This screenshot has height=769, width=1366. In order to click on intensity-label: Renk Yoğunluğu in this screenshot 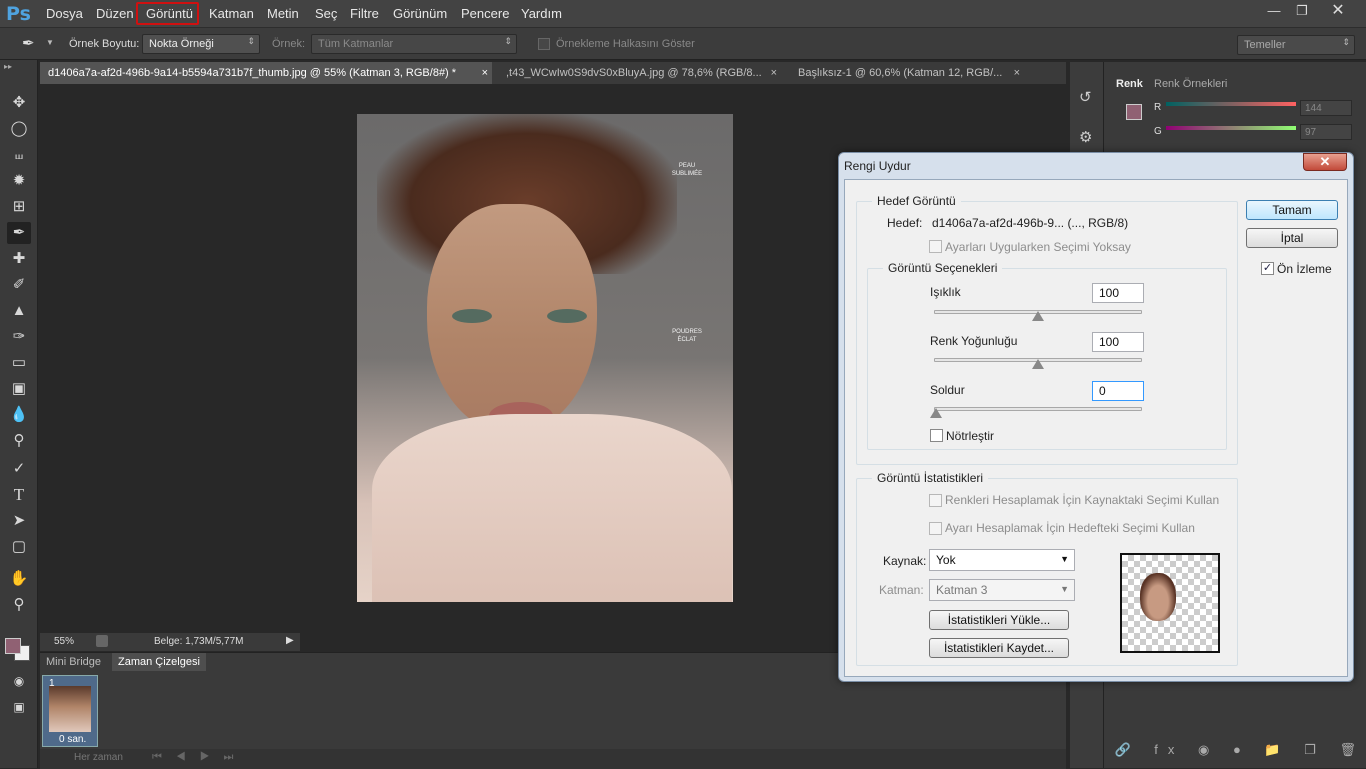, I will do `click(974, 341)`.